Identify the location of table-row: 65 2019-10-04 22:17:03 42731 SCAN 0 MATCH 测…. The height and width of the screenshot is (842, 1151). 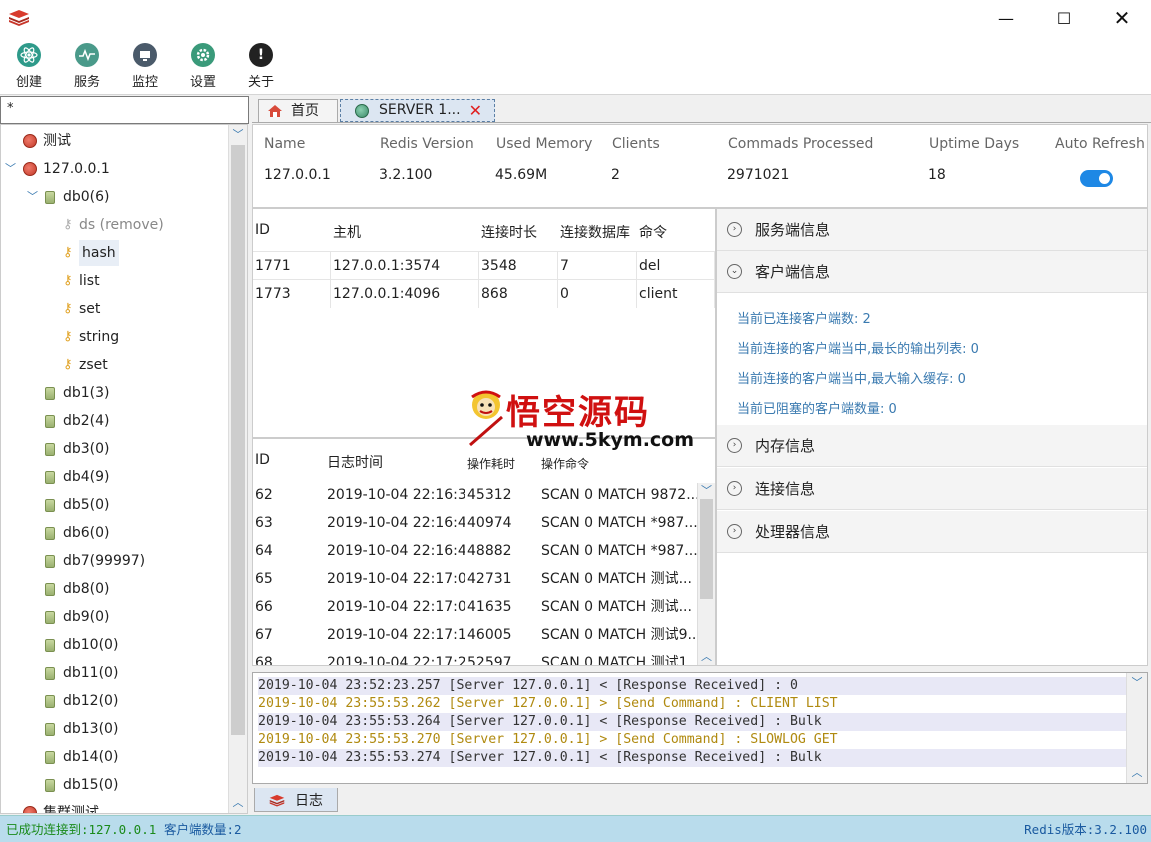
(476, 579).